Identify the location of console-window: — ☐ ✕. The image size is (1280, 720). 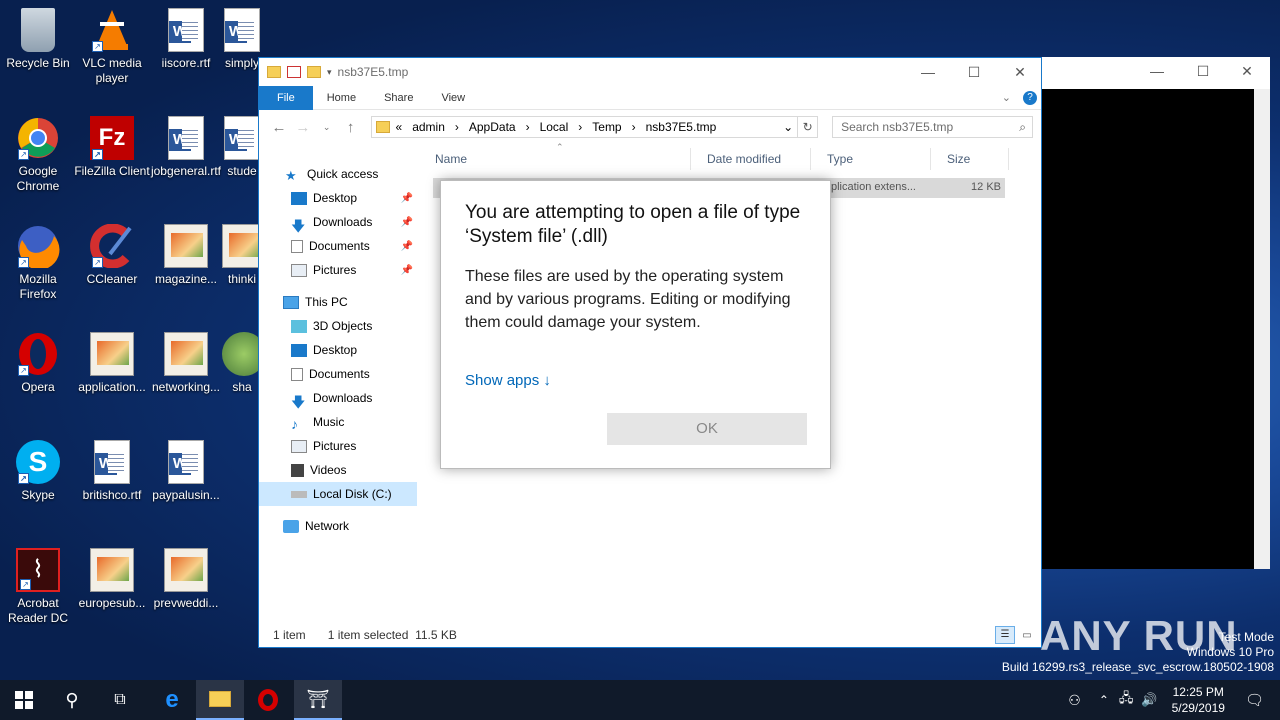
(1156, 313).